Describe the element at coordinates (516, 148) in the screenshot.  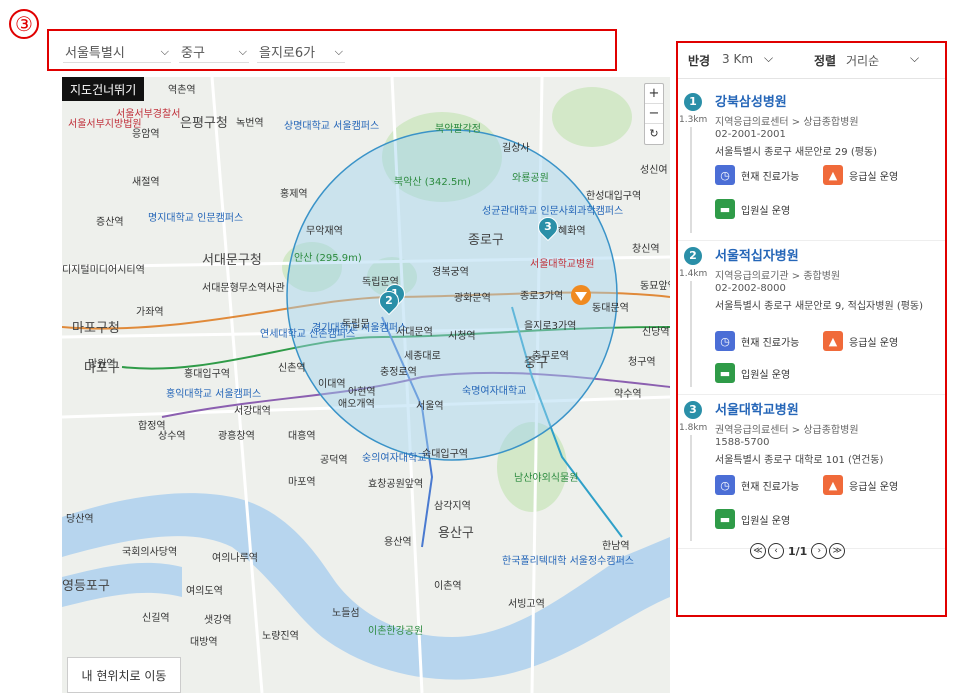
I see `map-label: 길상사` at that location.